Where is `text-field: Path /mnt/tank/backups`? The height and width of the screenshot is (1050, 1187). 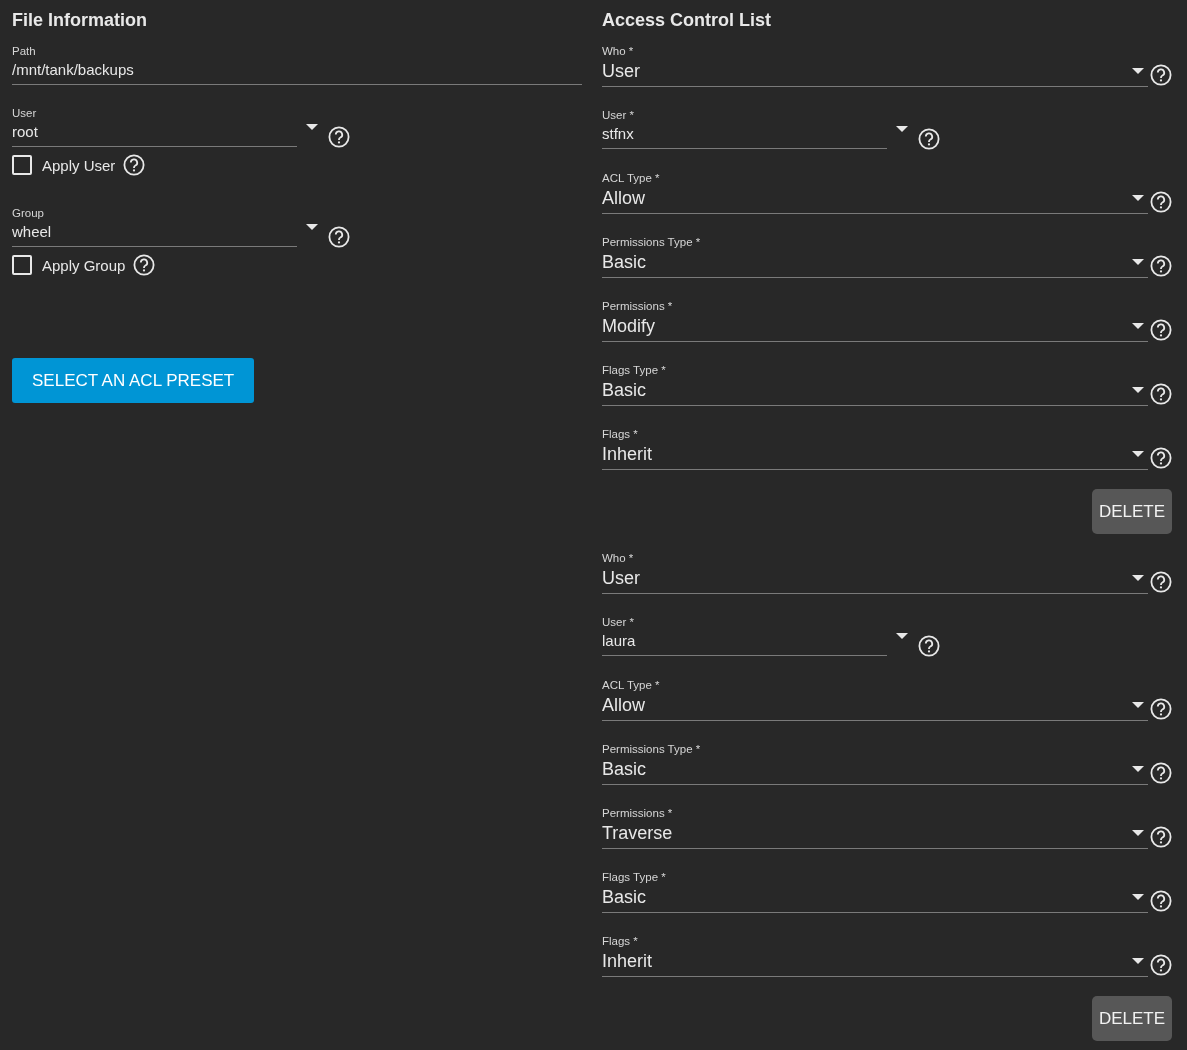 text-field: Path /mnt/tank/backups is located at coordinates (297, 64).